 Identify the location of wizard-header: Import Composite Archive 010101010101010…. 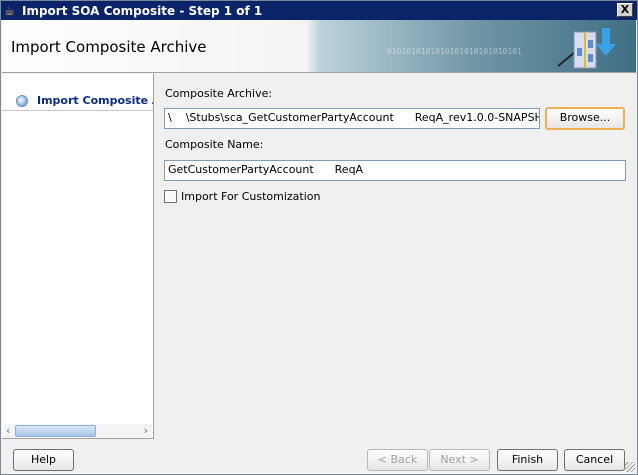
(319, 46).